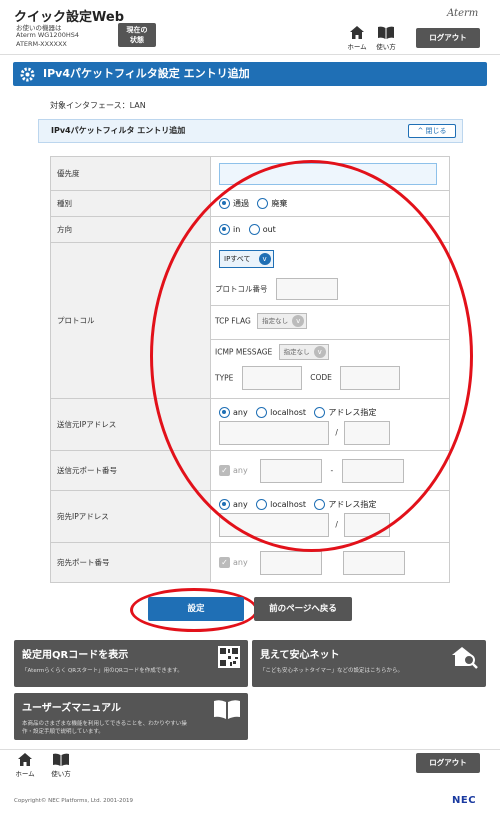 This screenshot has width=500, height=817. I want to click on src-ip-address-input, so click(274, 432).